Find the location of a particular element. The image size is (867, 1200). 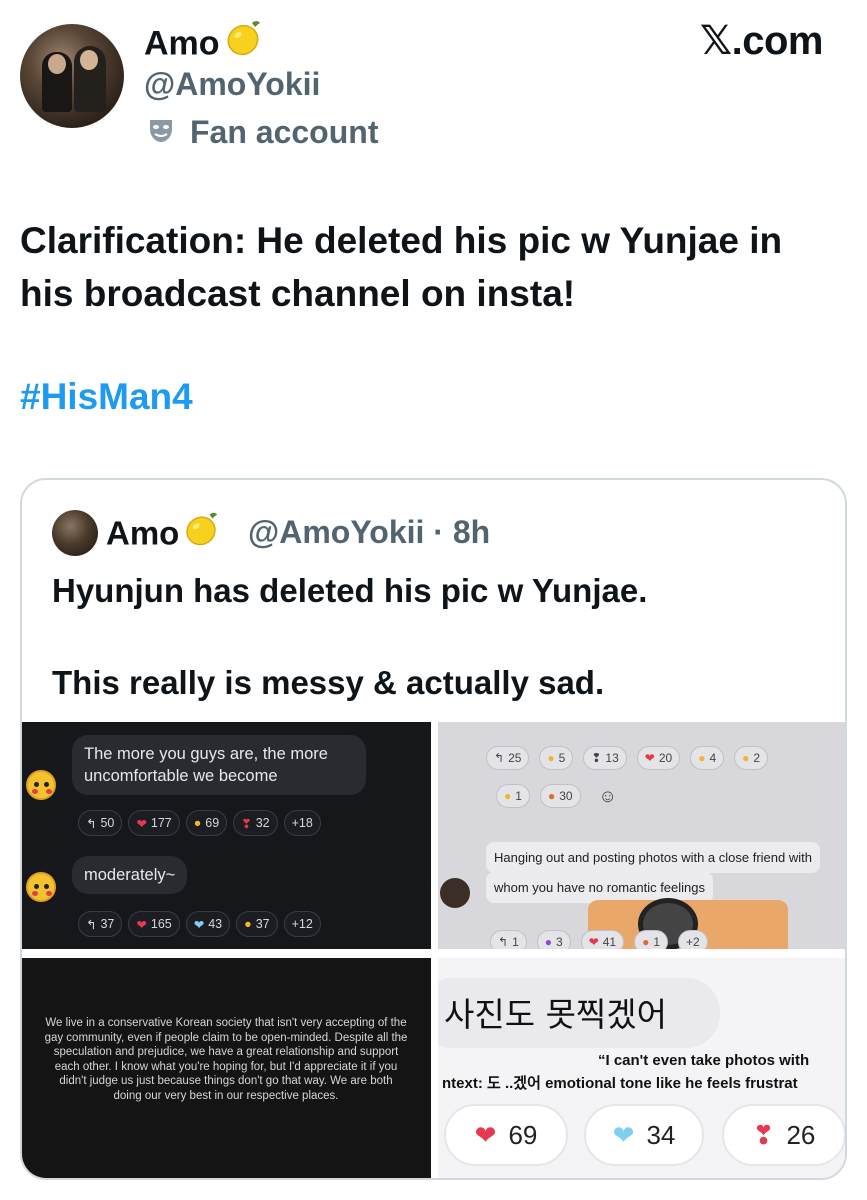

add-reaction-button: ☺ is located at coordinates (608, 796).